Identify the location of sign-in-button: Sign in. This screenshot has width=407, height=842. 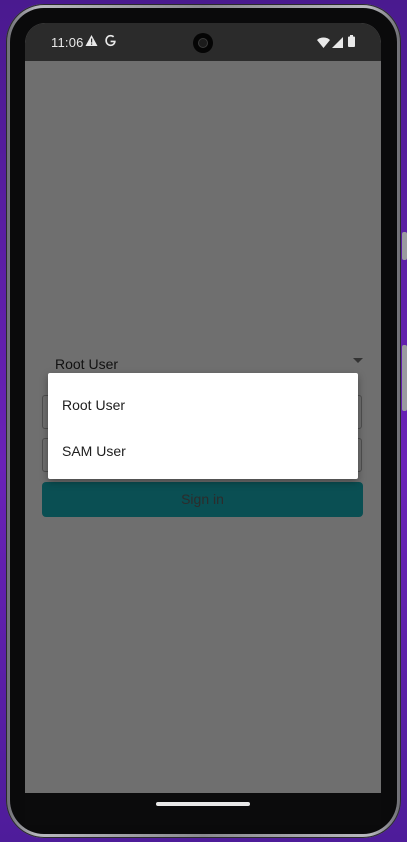
(202, 499).